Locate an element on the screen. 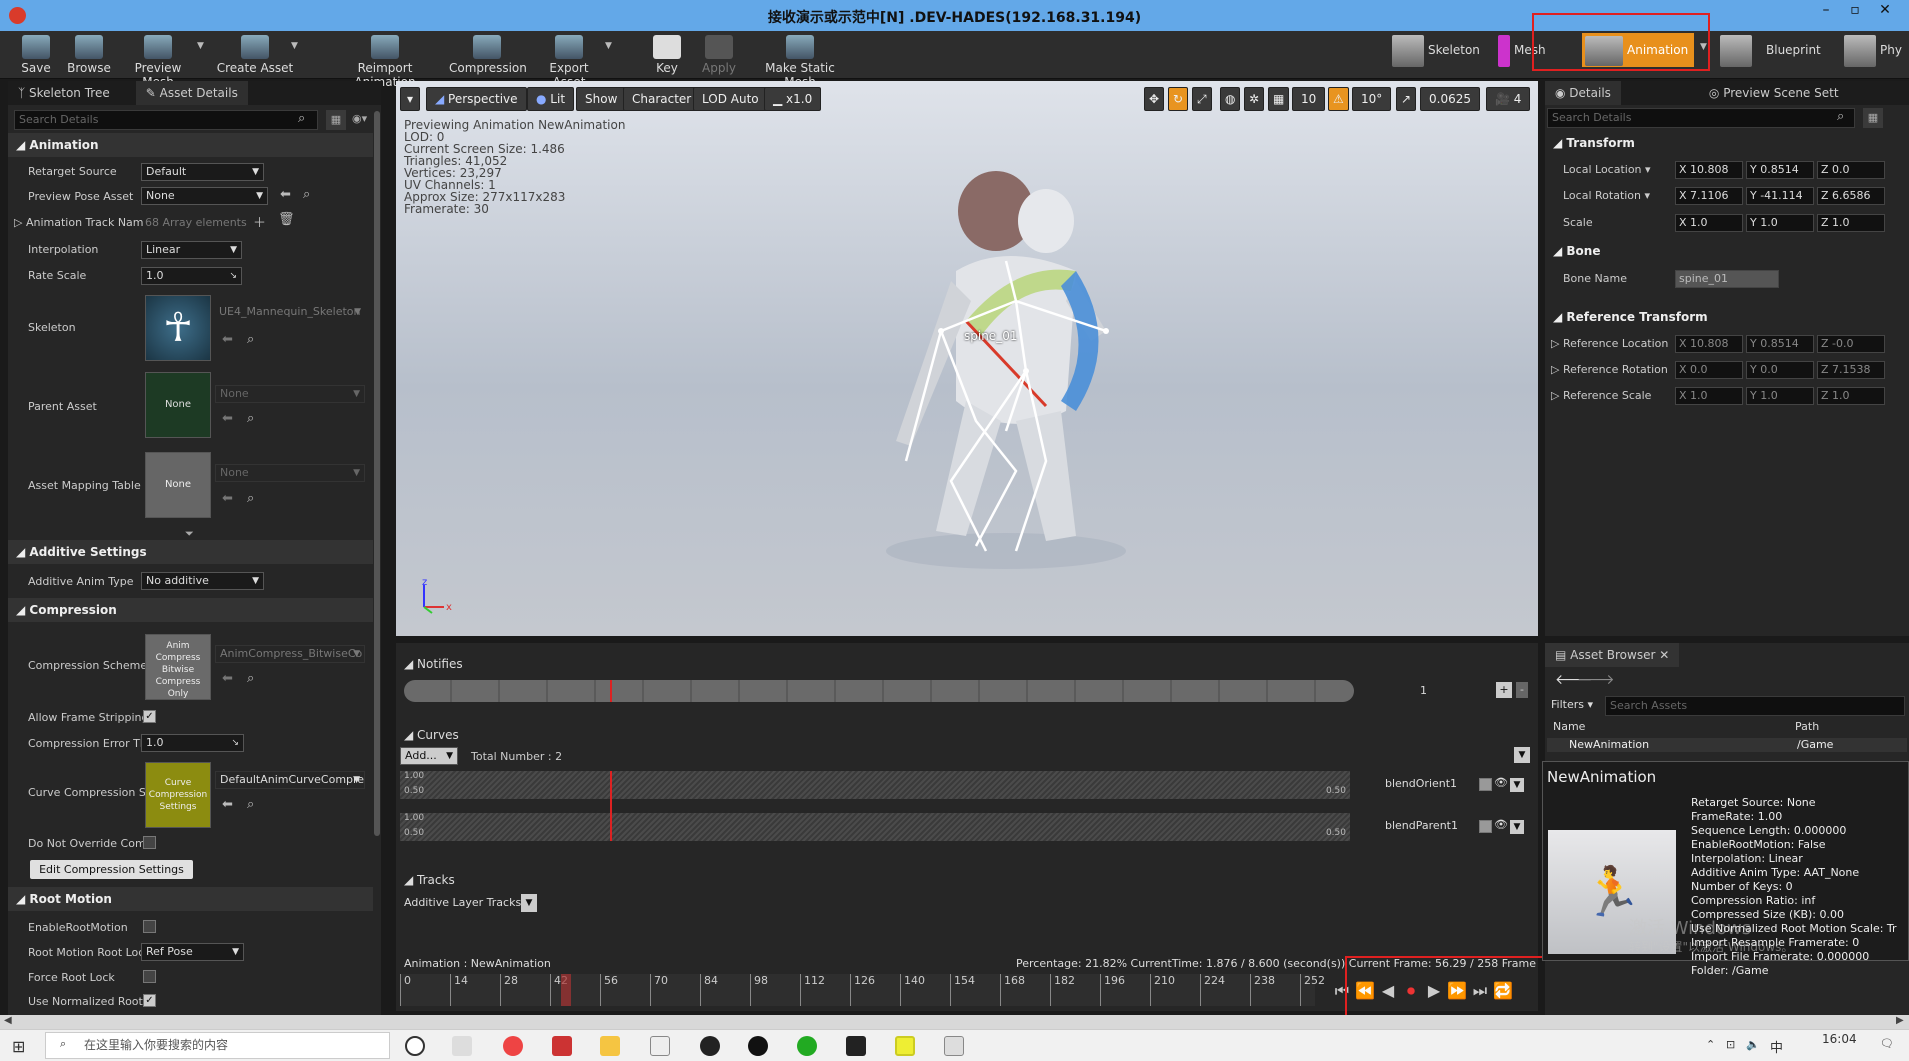 The width and height of the screenshot is (1909, 1061). mode-skeleton-button: Skeleton is located at coordinates (1436, 50).